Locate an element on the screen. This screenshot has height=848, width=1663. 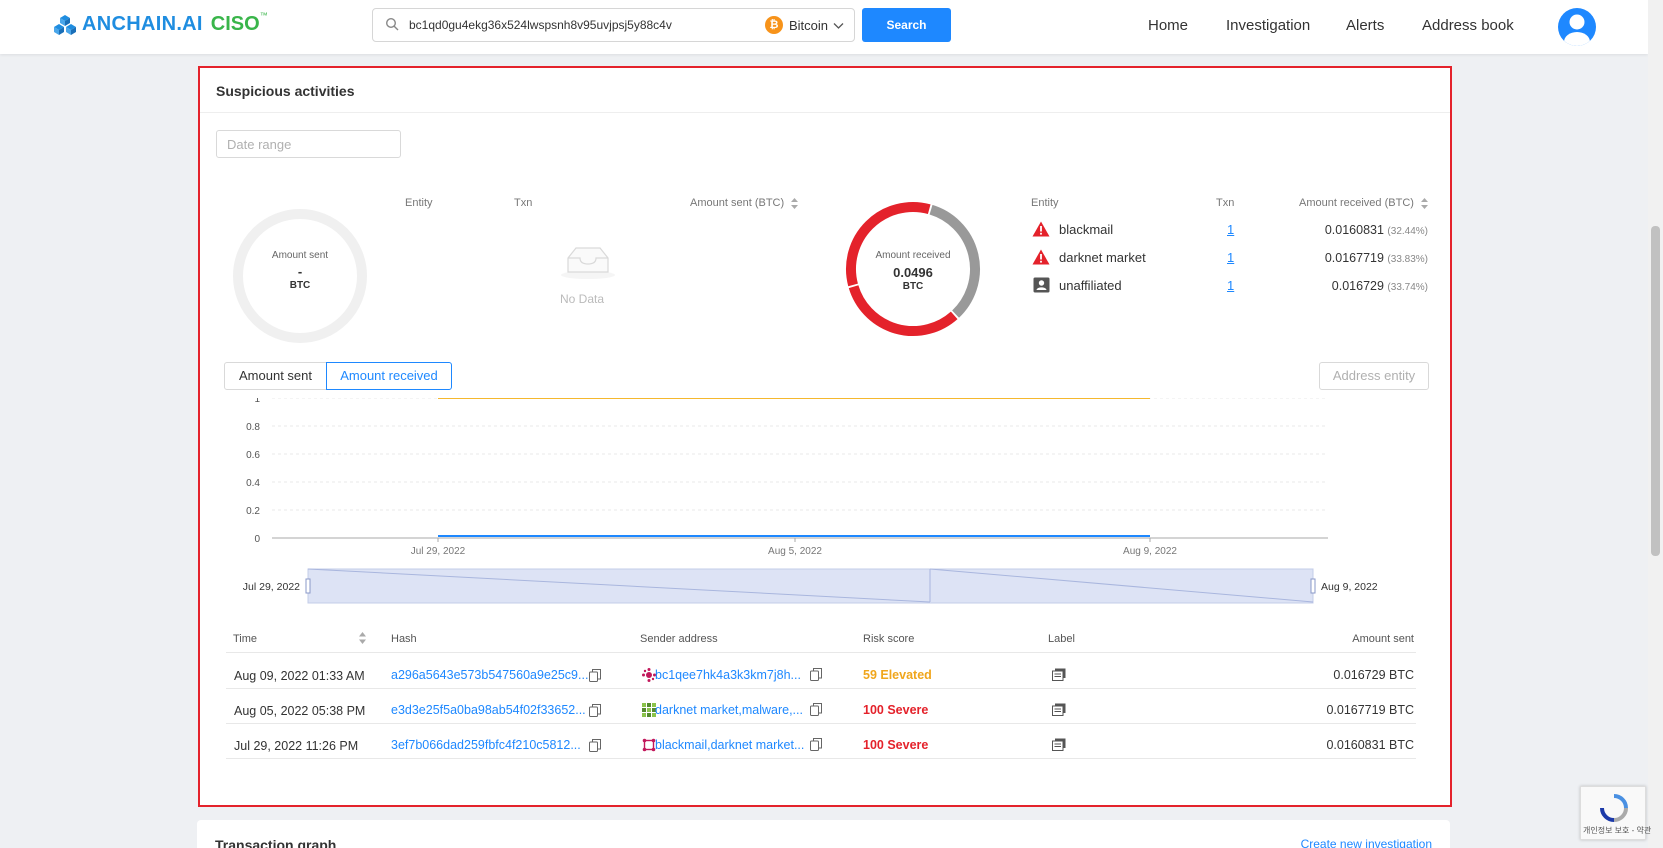
recv-col-amount: Amount received (BTC) is located at coordinates (1363, 203).